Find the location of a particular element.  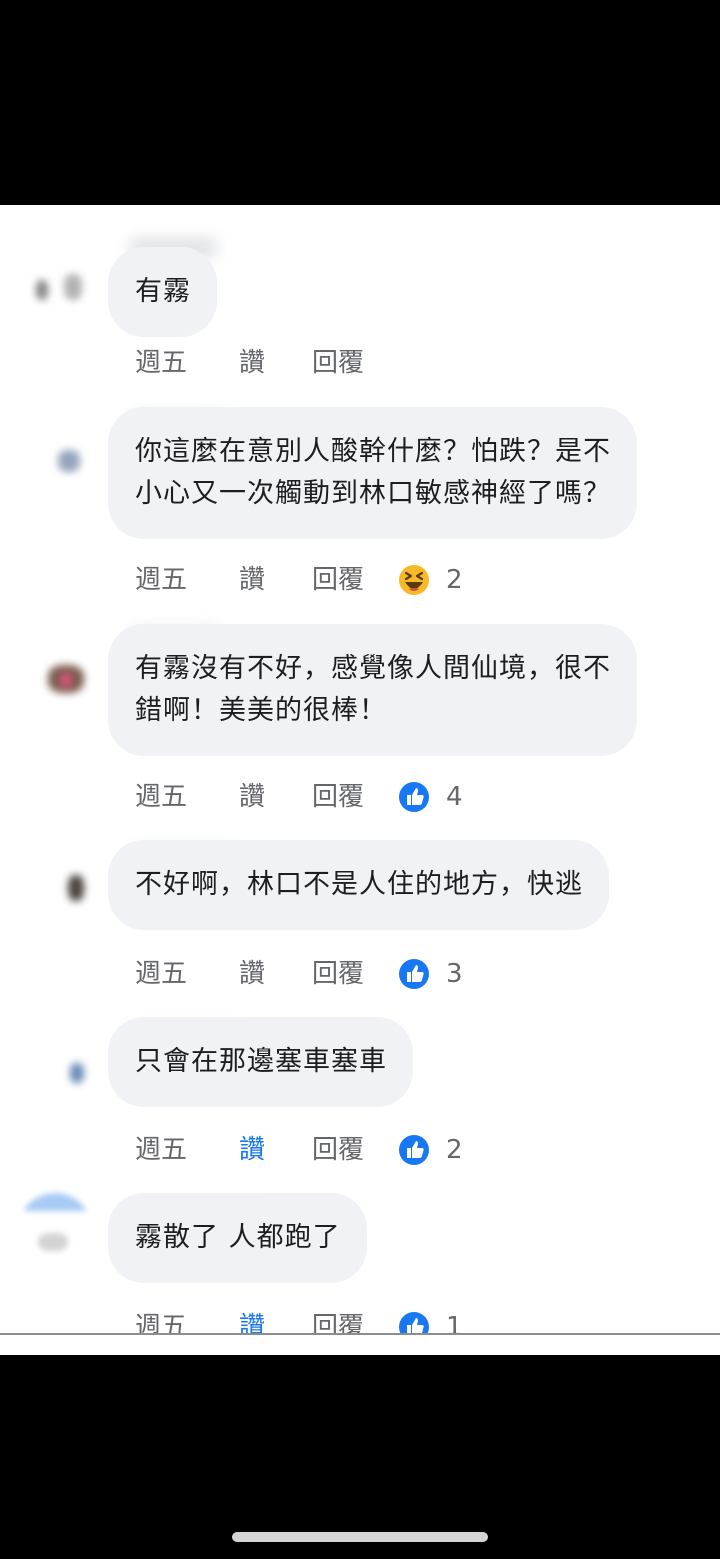

reaction-count: 3 is located at coordinates (454, 974).